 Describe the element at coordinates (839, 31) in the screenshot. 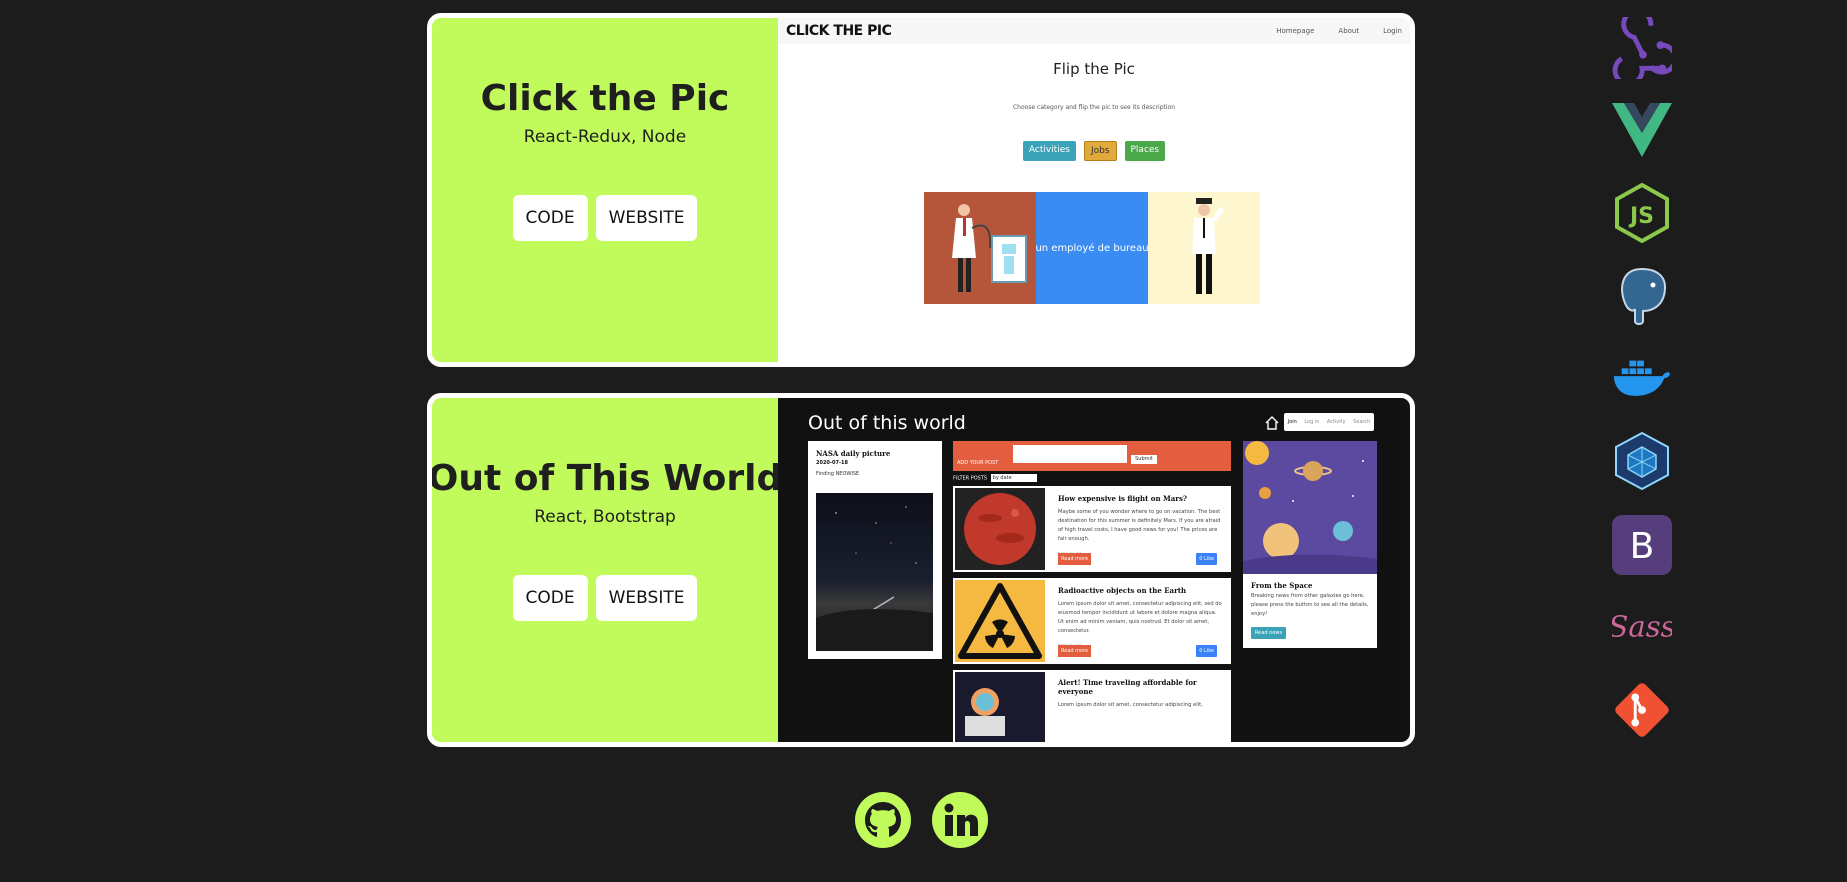

I see `preview-brand: CLICK THE PIC` at that location.